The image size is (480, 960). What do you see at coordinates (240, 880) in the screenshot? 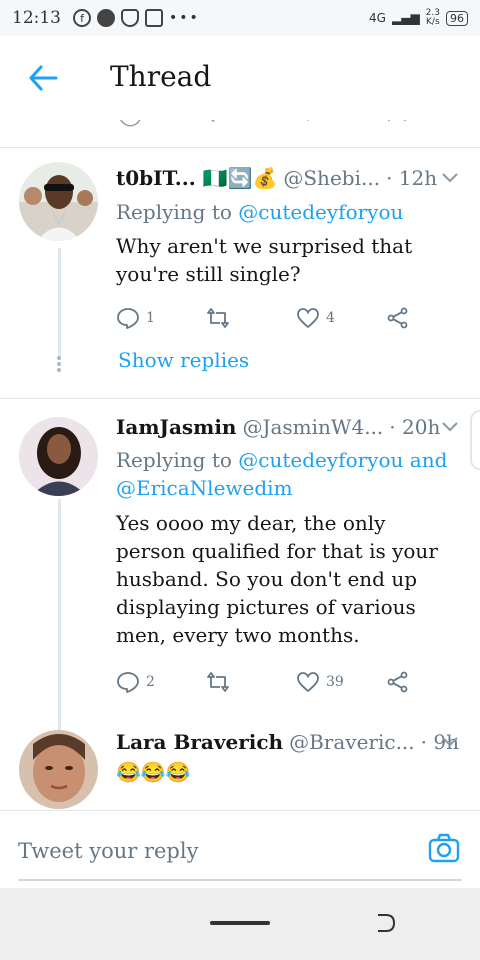
I see `input-underline` at bounding box center [240, 880].